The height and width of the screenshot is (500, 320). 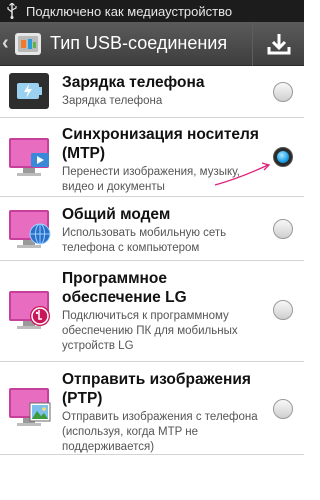 I want to click on radio-button-selected, so click(x=283, y=157).